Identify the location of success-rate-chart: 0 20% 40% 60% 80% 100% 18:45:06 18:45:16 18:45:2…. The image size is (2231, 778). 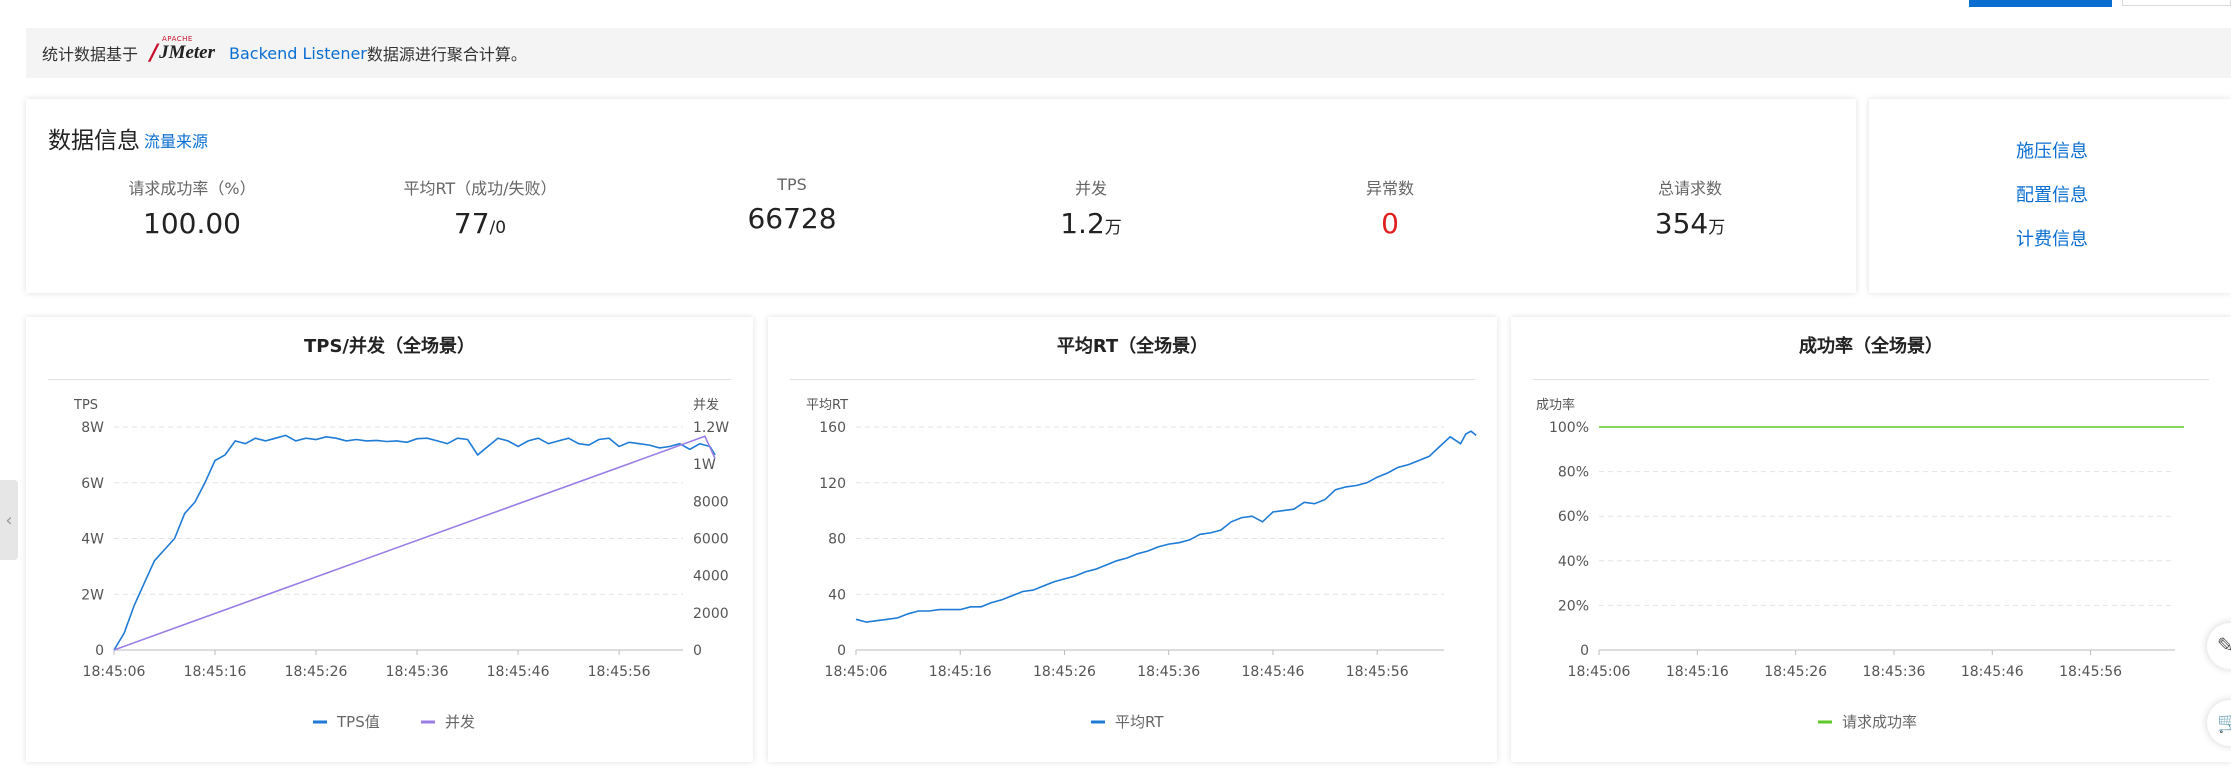
(1860, 564).